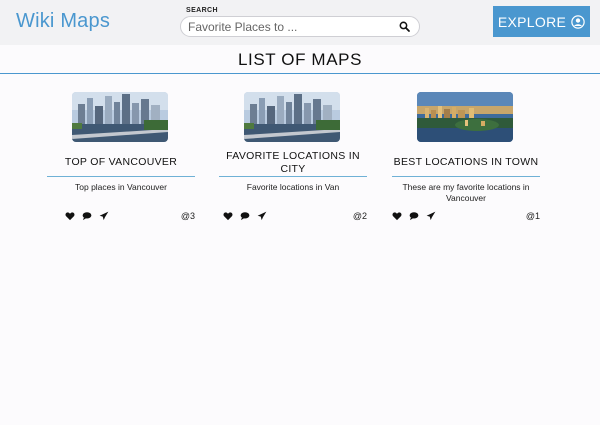 The height and width of the screenshot is (425, 600). Describe the element at coordinates (293, 217) in the screenshot. I see `card-actions: @2` at that location.